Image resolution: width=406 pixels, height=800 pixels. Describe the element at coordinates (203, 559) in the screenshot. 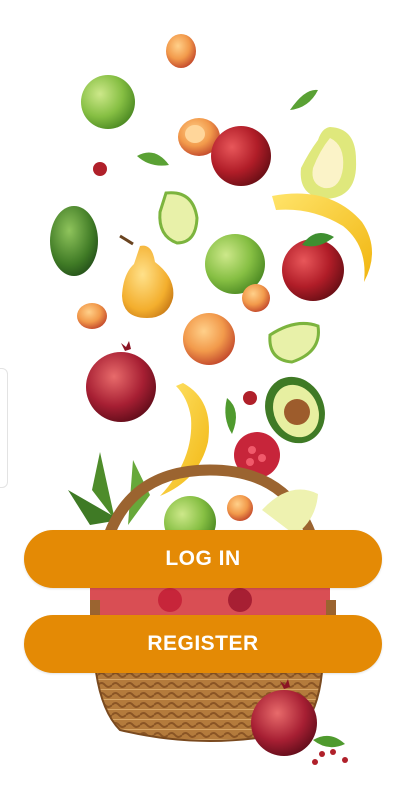

I see `log-in-button: LOG IN` at that location.